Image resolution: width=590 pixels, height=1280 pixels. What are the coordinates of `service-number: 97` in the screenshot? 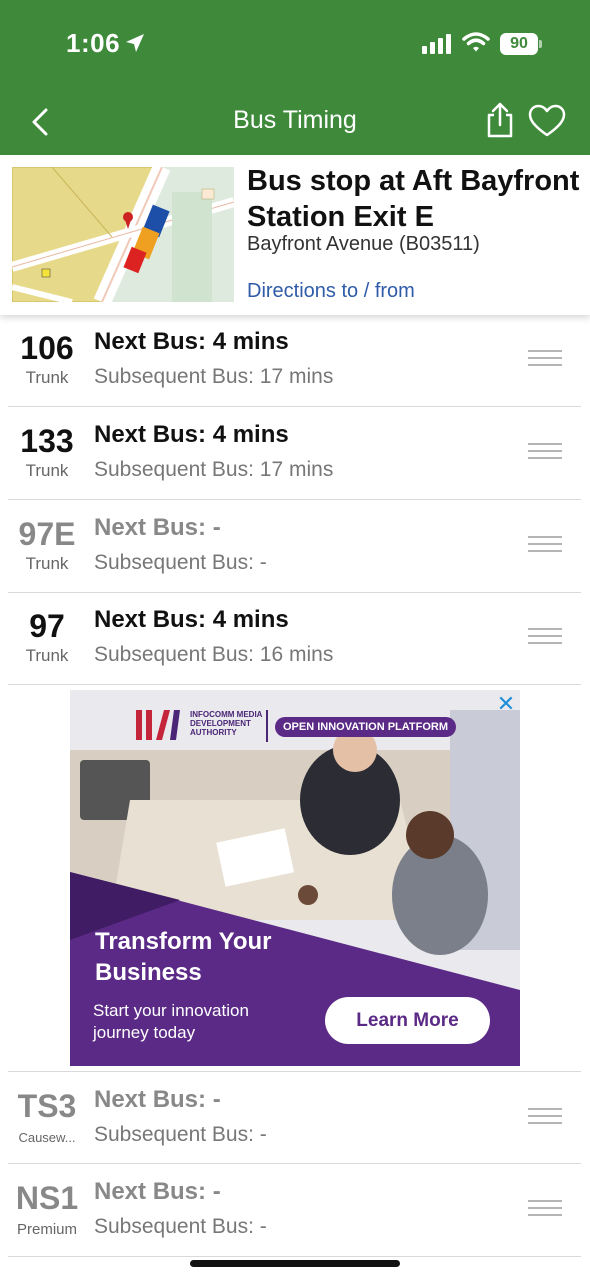 It's located at (47, 626).